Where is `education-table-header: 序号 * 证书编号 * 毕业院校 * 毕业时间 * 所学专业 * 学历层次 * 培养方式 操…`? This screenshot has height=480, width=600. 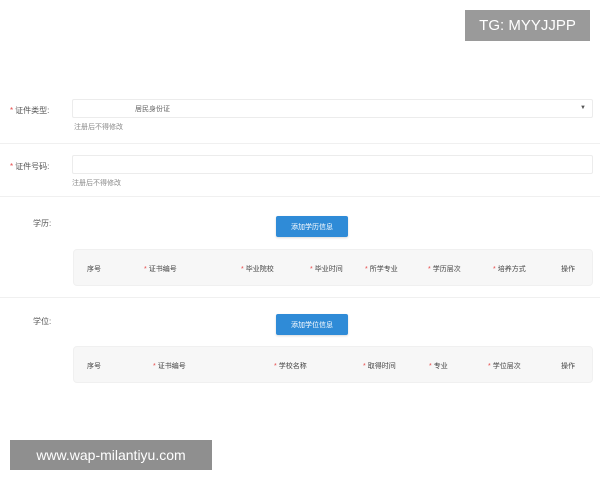
education-table-header: 序号 * 证书编号 * 毕业院校 * 毕业时间 * 所学专业 * 学历层次 * 培养方式 操… is located at coordinates (333, 267).